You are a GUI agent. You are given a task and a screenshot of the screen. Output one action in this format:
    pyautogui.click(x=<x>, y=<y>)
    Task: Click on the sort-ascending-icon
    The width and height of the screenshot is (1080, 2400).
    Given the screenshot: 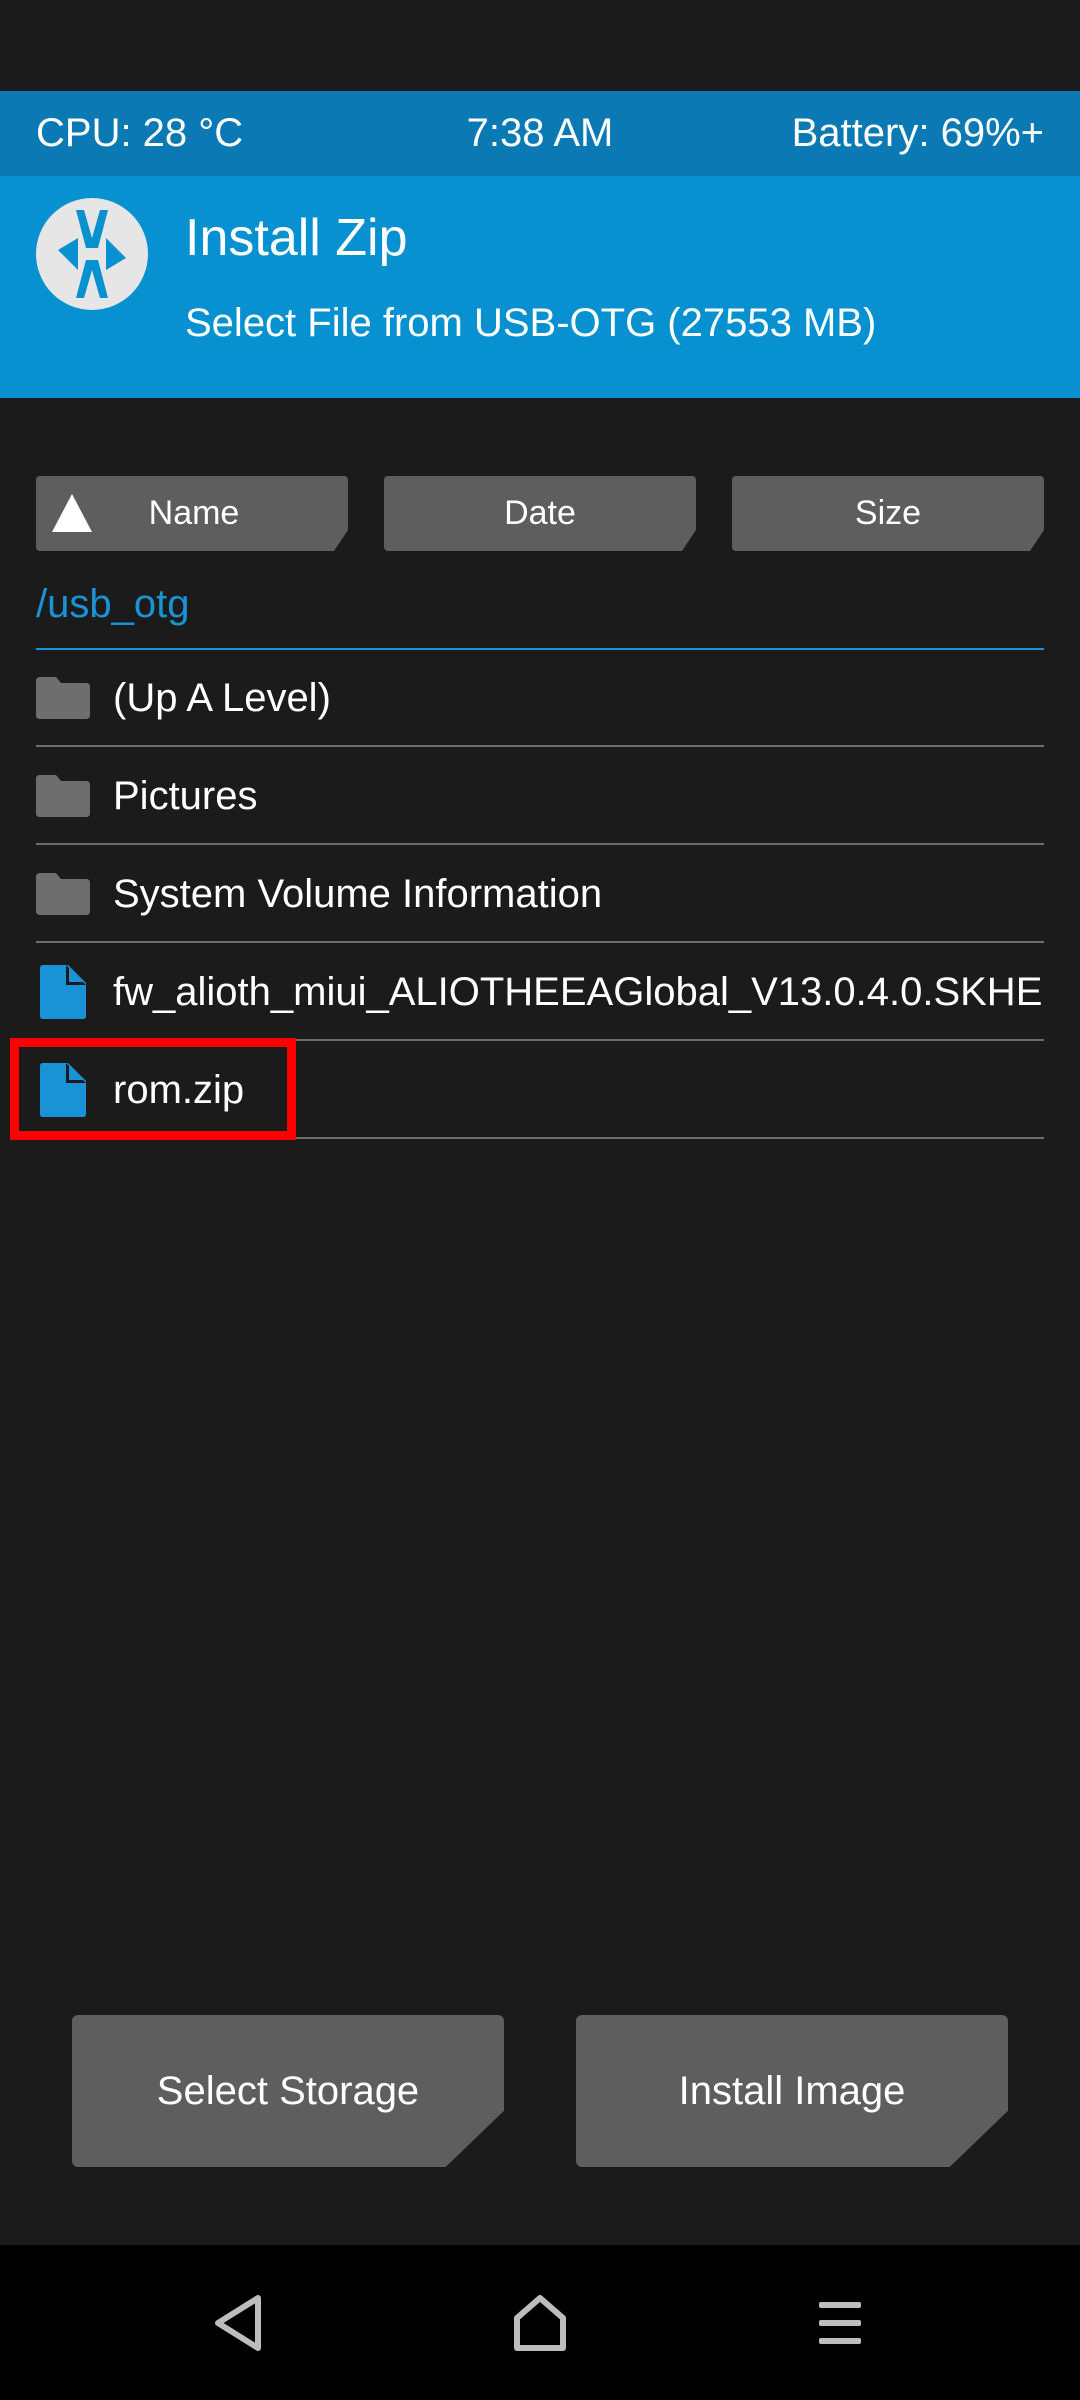 What is the action you would take?
    pyautogui.click(x=72, y=513)
    